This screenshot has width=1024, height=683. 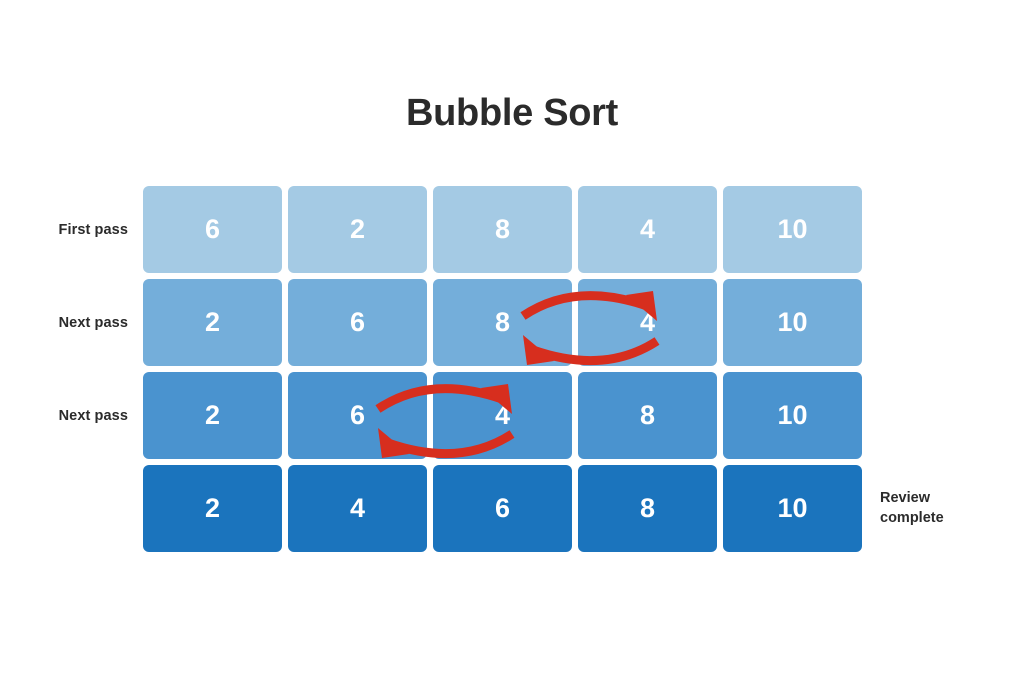 What do you see at coordinates (357, 415) in the screenshot?
I see `cell-r3-c2: 6` at bounding box center [357, 415].